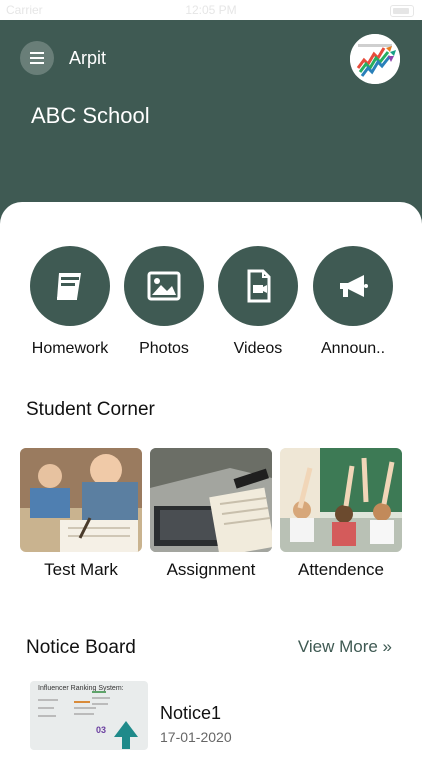  Describe the element at coordinates (341, 500) in the screenshot. I see `attendence-thumbnail` at that location.